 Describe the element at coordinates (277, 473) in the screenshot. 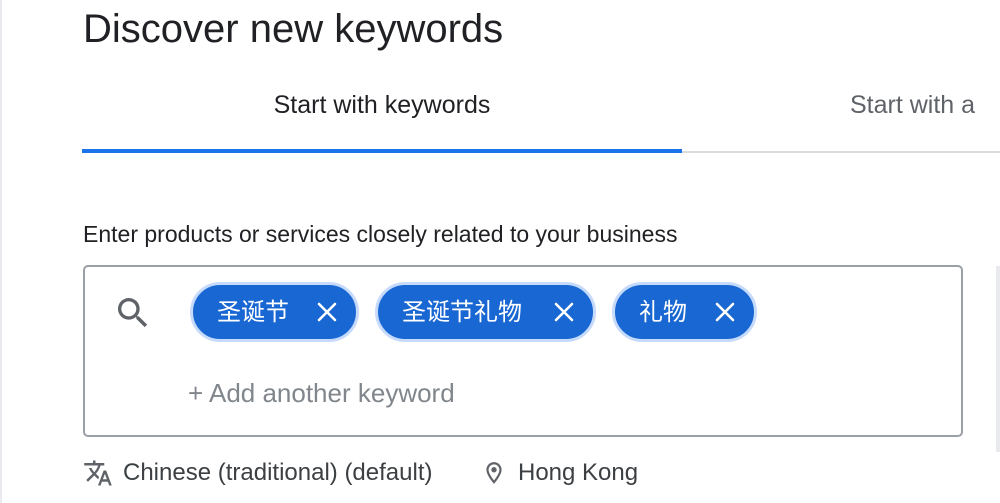

I see `language-setting: Chinese (traditional) (default)` at that location.